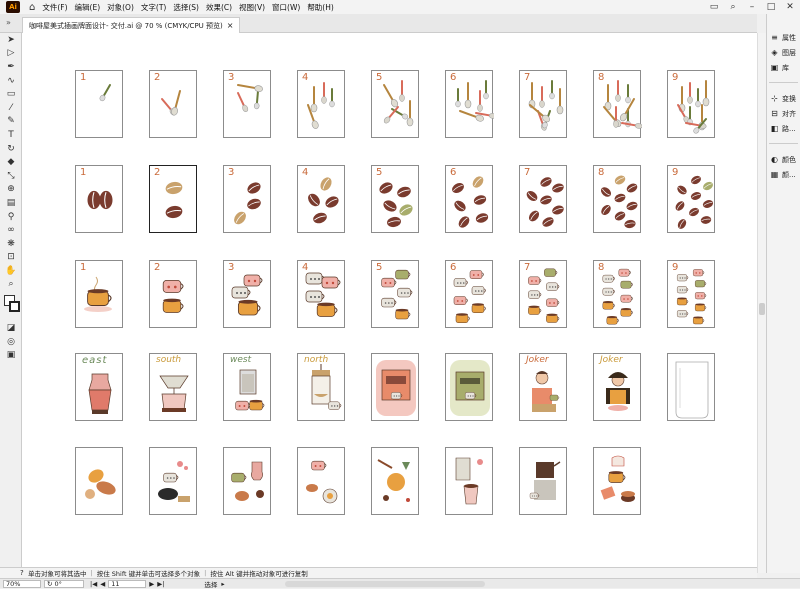 The width and height of the screenshot is (800, 589). What do you see at coordinates (219, 7) in the screenshot?
I see `menu-effect: 效果(C)` at bounding box center [219, 7].